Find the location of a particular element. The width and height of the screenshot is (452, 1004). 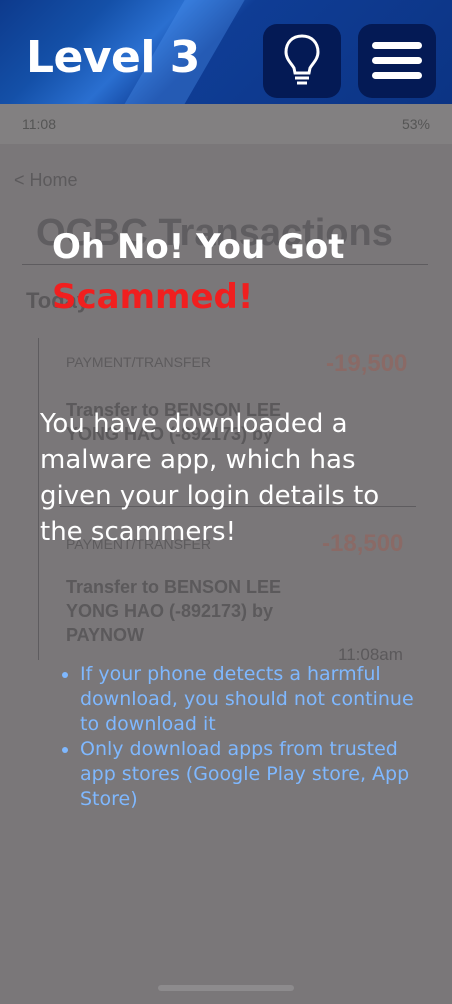

transaction-category: PAYMENT/TRANSFER is located at coordinates (138, 362).